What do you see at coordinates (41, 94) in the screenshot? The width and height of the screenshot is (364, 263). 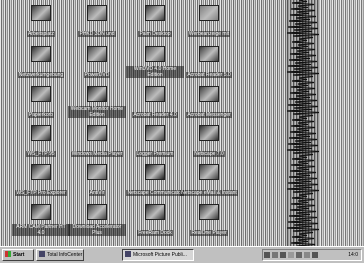 I see `recycle-bin-icon` at bounding box center [41, 94].